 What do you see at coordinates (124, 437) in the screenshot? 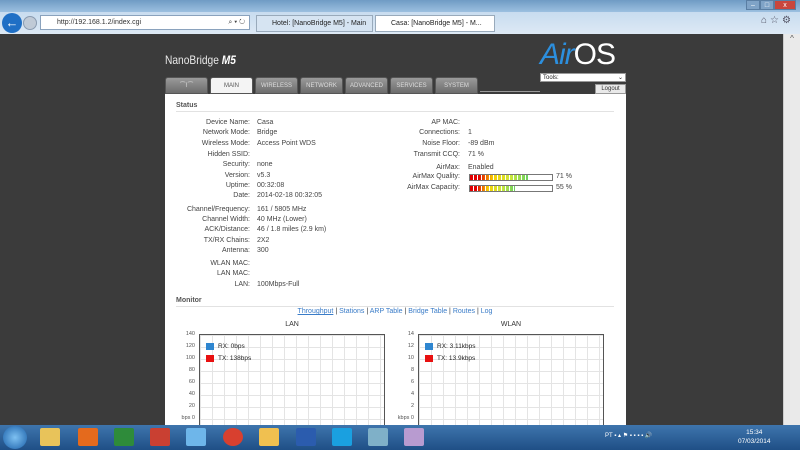
I see `excel-icon` at bounding box center [124, 437].